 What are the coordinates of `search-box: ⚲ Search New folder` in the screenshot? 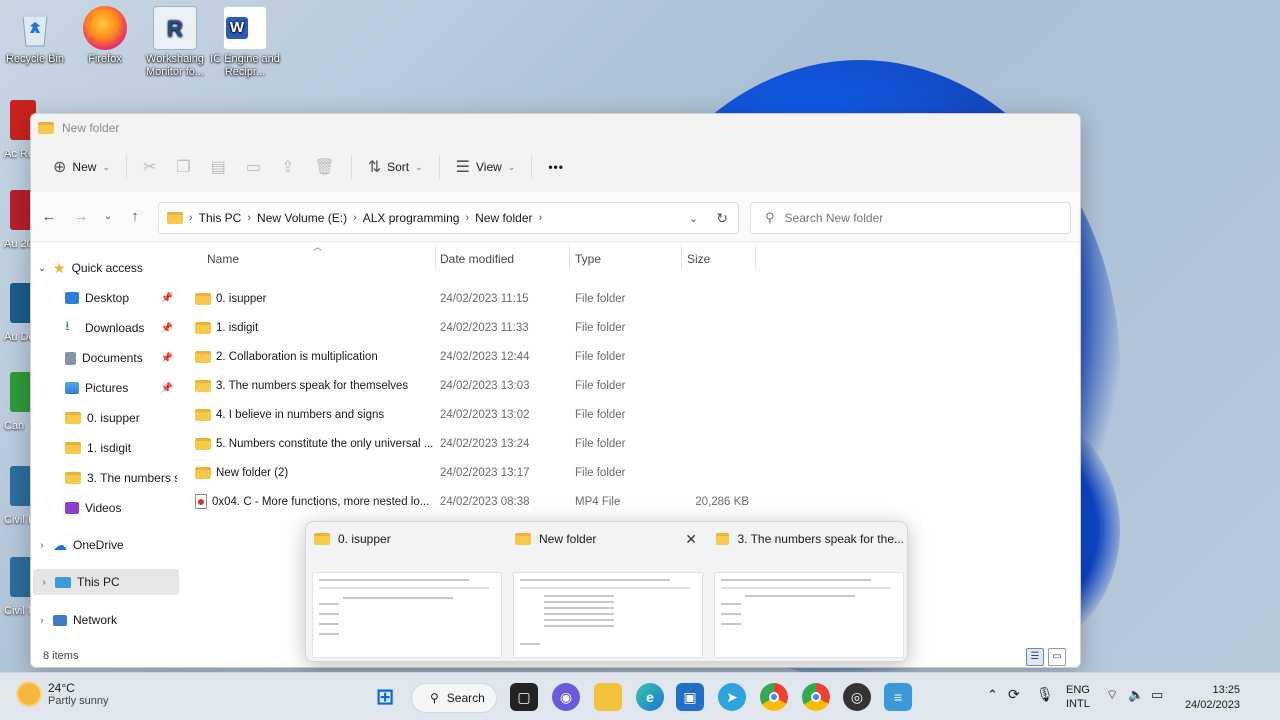 It's located at (910, 218).